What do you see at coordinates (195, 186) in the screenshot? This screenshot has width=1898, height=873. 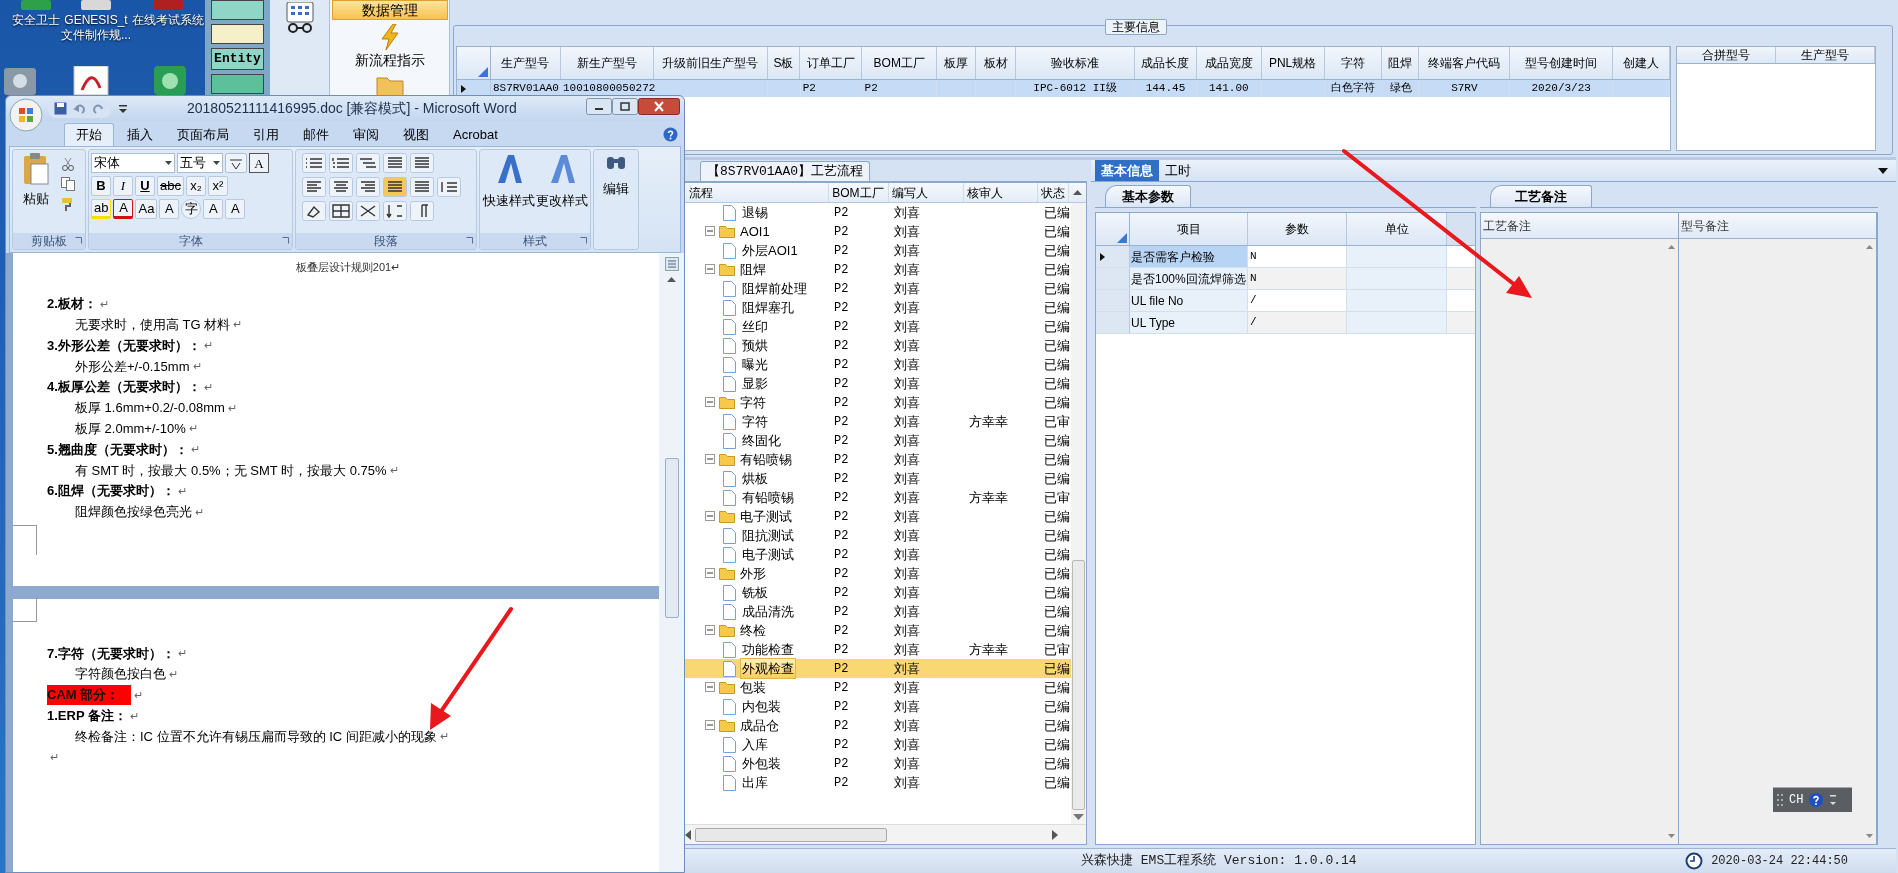 I see `format-button: x₂` at bounding box center [195, 186].